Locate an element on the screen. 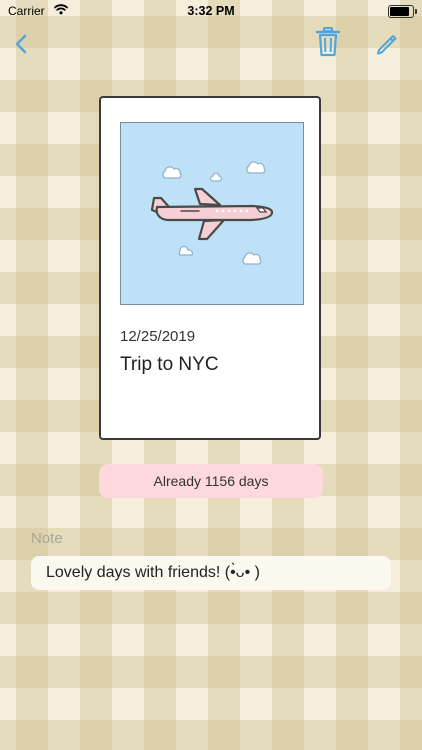  pencil-icon is located at coordinates (387, 45).